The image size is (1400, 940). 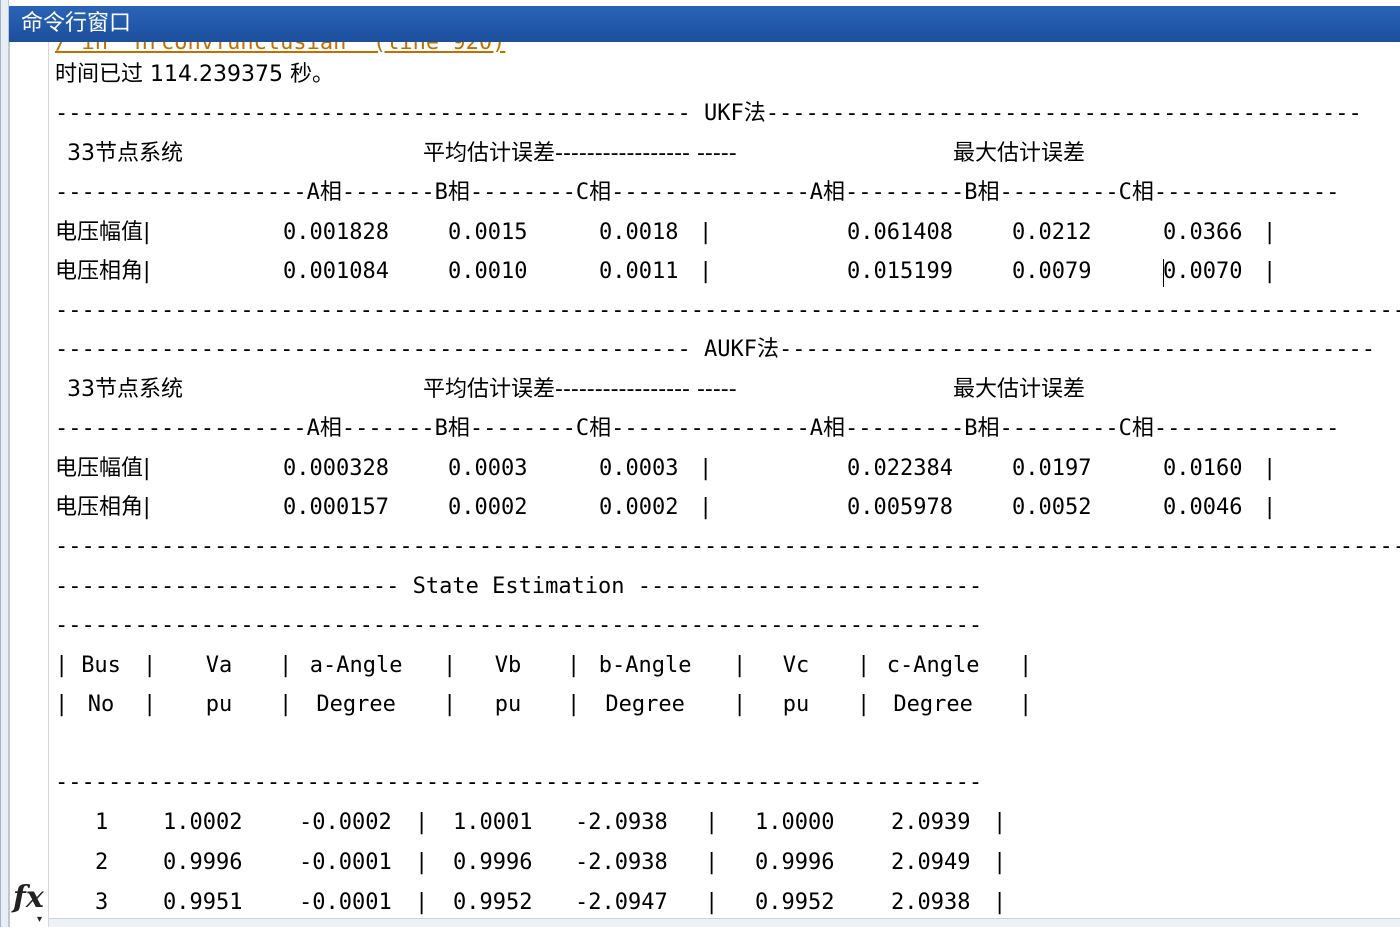 What do you see at coordinates (796, 665) in the screenshot?
I see `column-header: Vc` at bounding box center [796, 665].